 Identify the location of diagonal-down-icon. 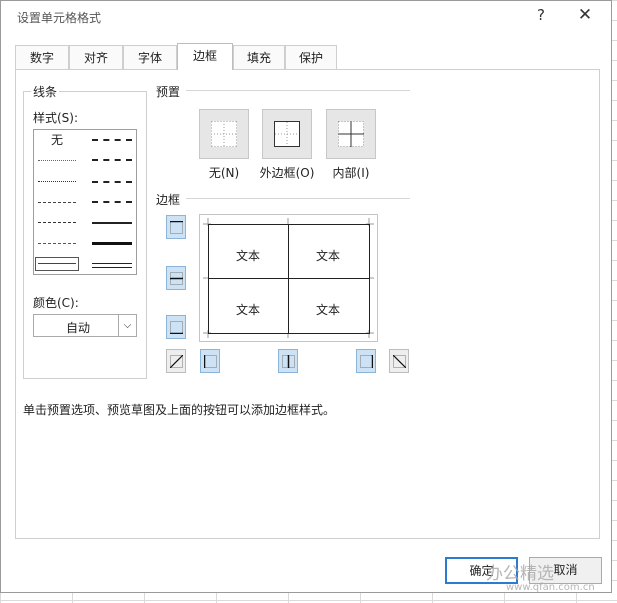
(399, 361).